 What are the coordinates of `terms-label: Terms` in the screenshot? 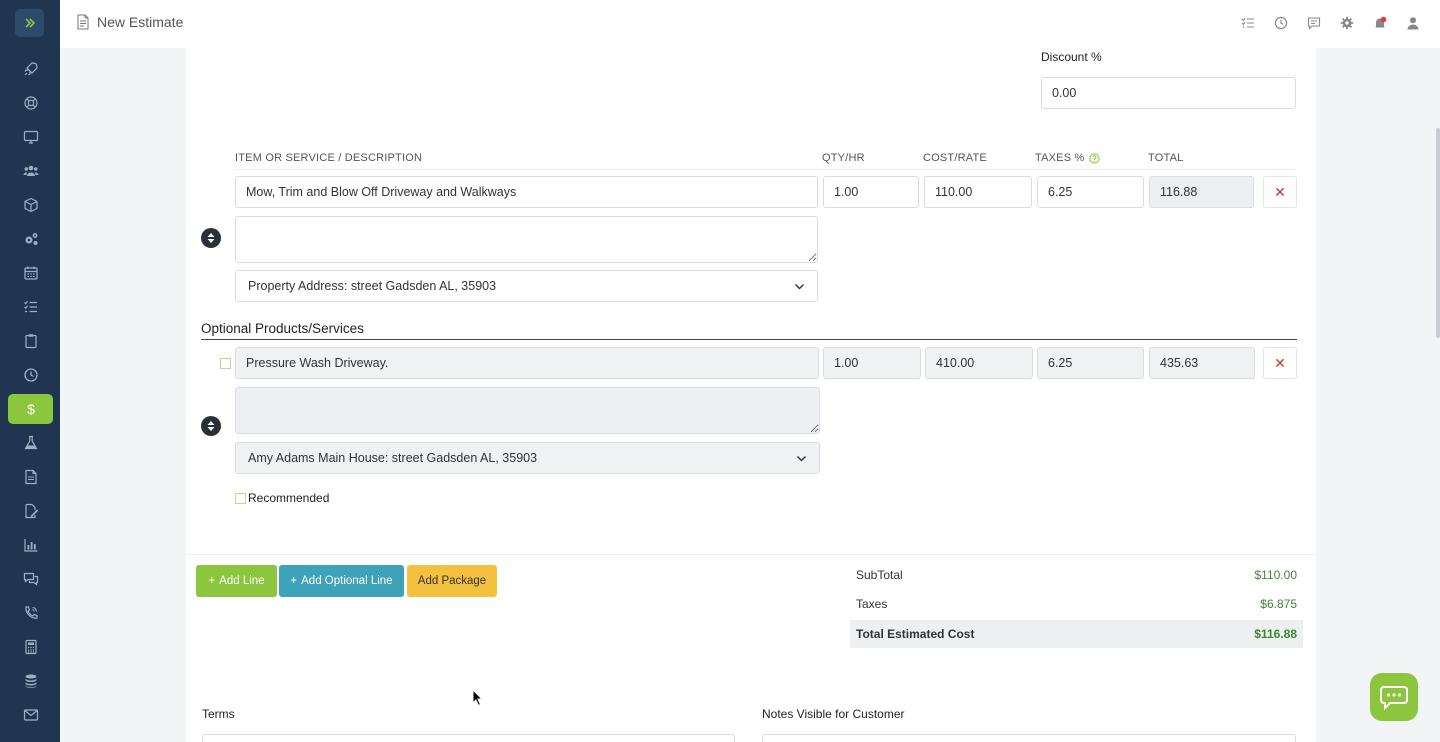 It's located at (218, 714).